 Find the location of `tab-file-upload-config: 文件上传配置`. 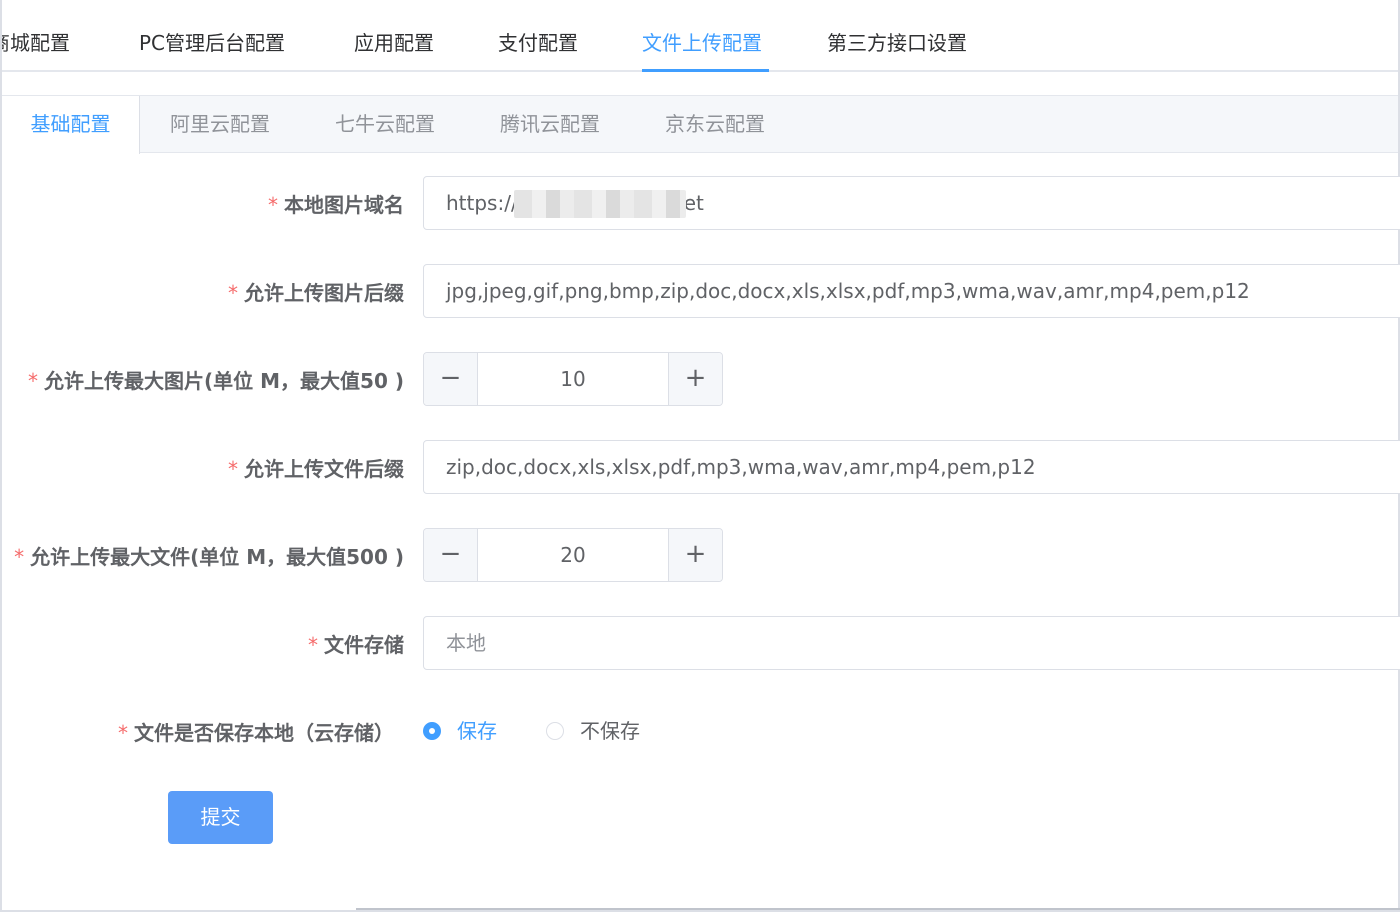

tab-file-upload-config: 文件上传配置 is located at coordinates (702, 43).